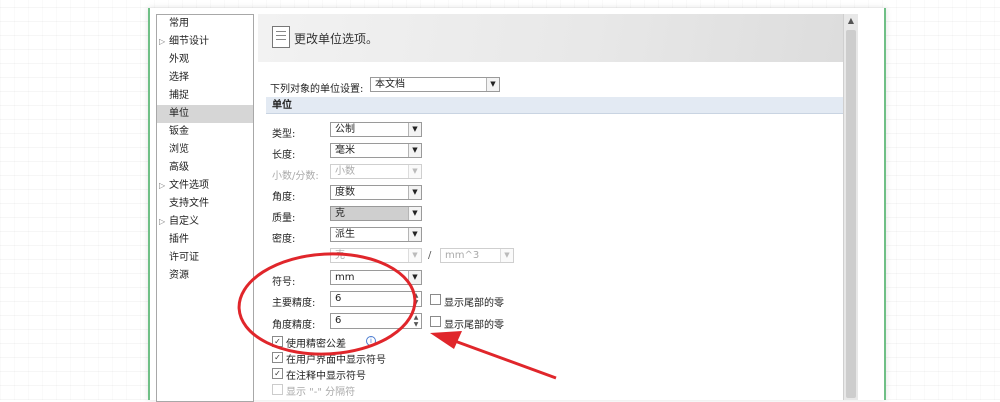  Describe the element at coordinates (462, 255) in the screenshot. I see `density-denominator-value: mm^3` at that location.